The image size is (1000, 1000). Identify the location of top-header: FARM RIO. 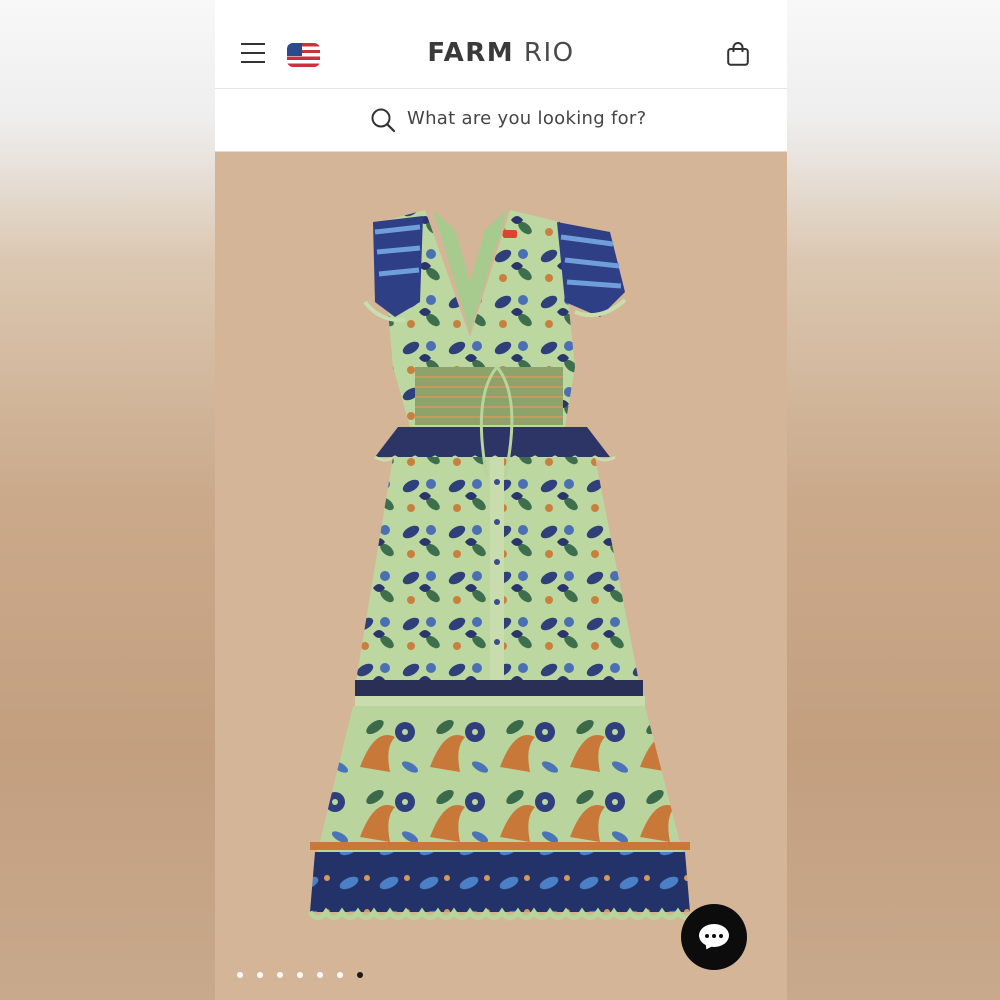
(501, 44).